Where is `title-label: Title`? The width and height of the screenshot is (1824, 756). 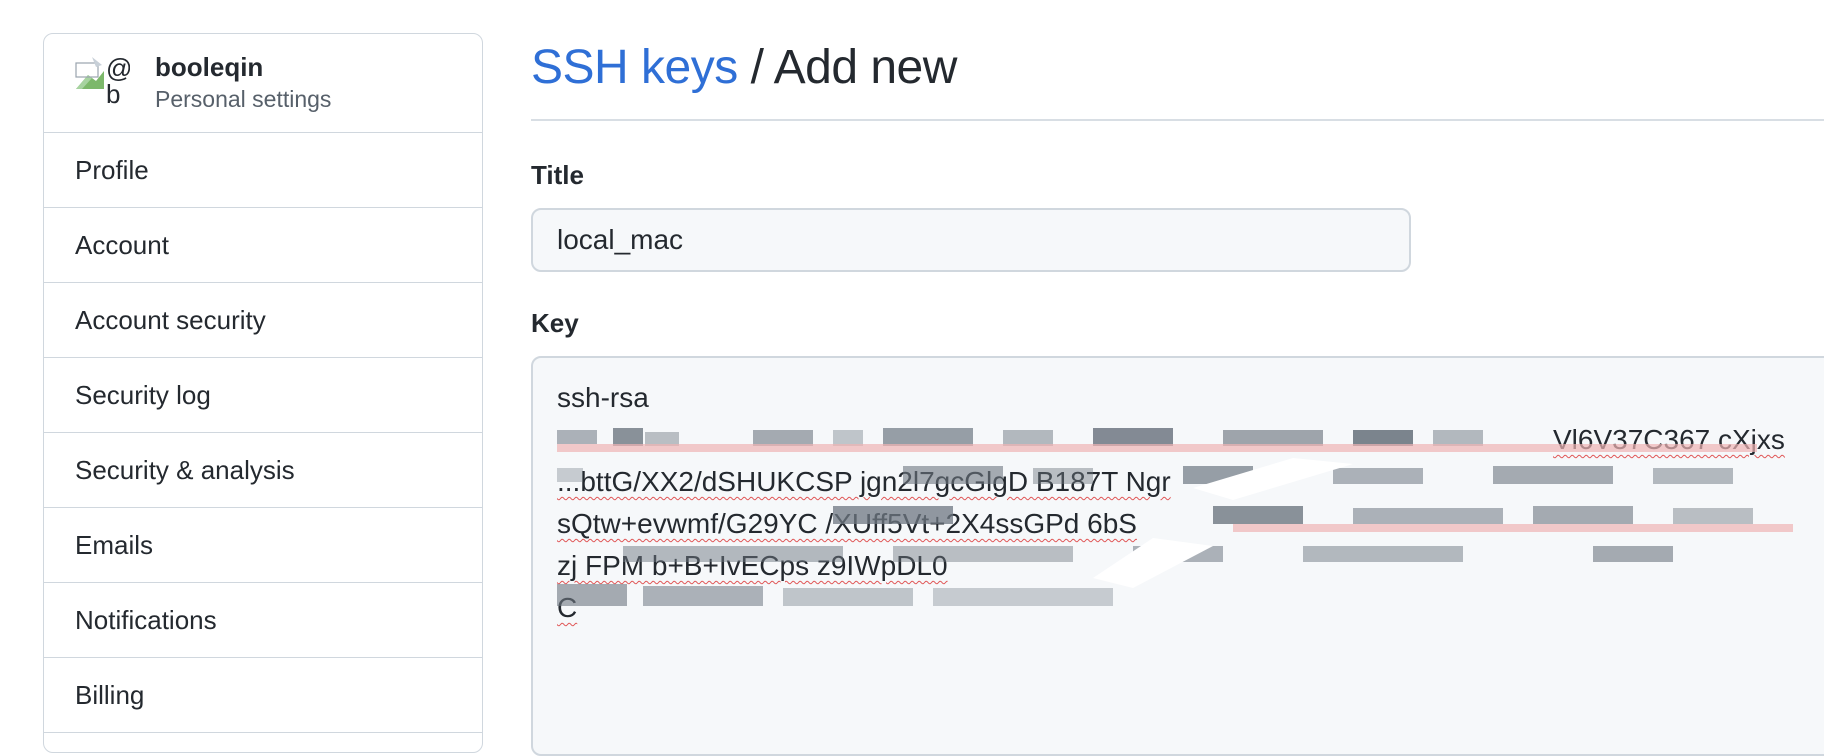
title-label: Title is located at coordinates (557, 175).